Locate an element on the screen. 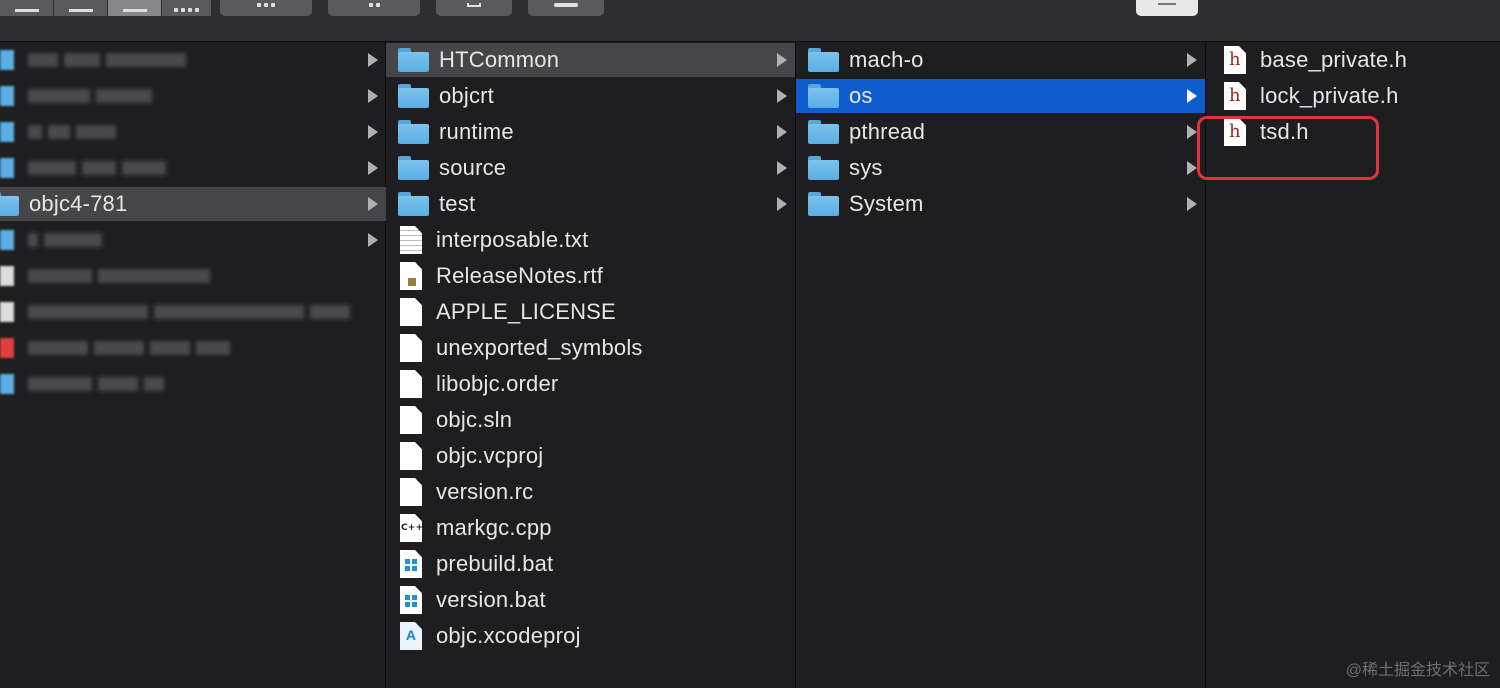 The height and width of the screenshot is (688, 1500). item-label: markgc.cpp is located at coordinates (494, 527).